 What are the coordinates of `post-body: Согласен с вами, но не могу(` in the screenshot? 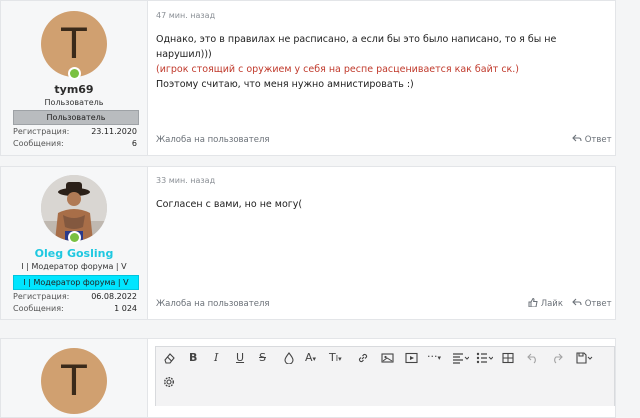 It's located at (229, 204).